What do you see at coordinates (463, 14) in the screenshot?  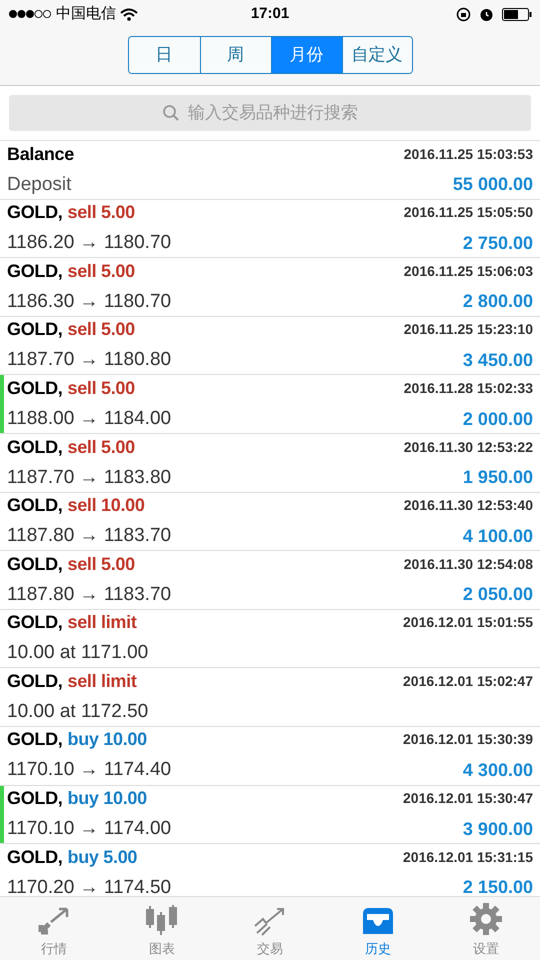 I see `rotation-lock-icon` at bounding box center [463, 14].